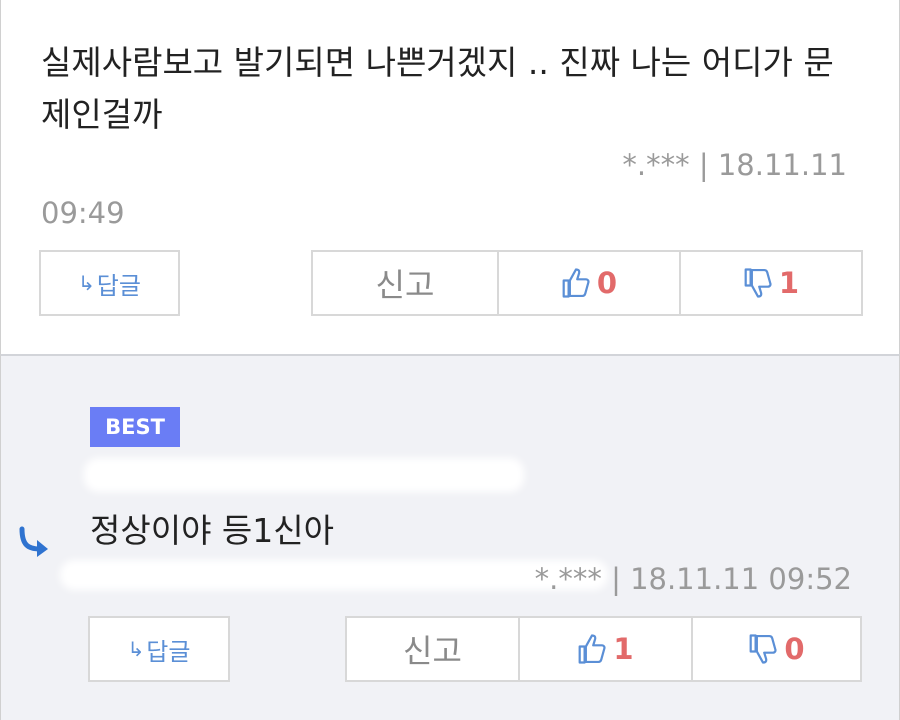 The image size is (900, 720). Describe the element at coordinates (437, 88) in the screenshot. I see `comment-text: 실제사람보고 발기되면 나쁜거겠지 .. 진짜 나는 어디가 문제인걸까` at that location.